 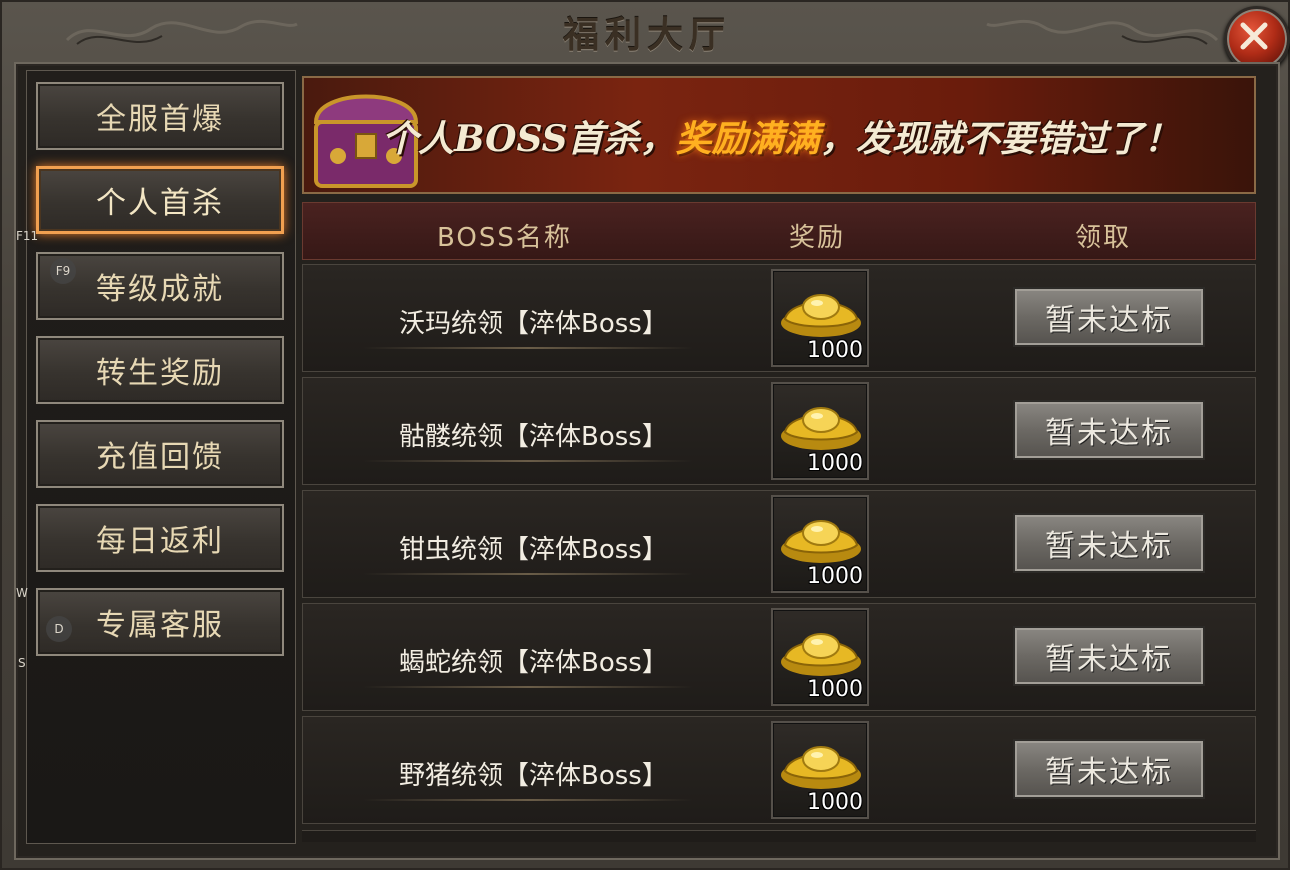 What do you see at coordinates (27, 236) in the screenshot?
I see `key-hint-f11: F11` at bounding box center [27, 236].